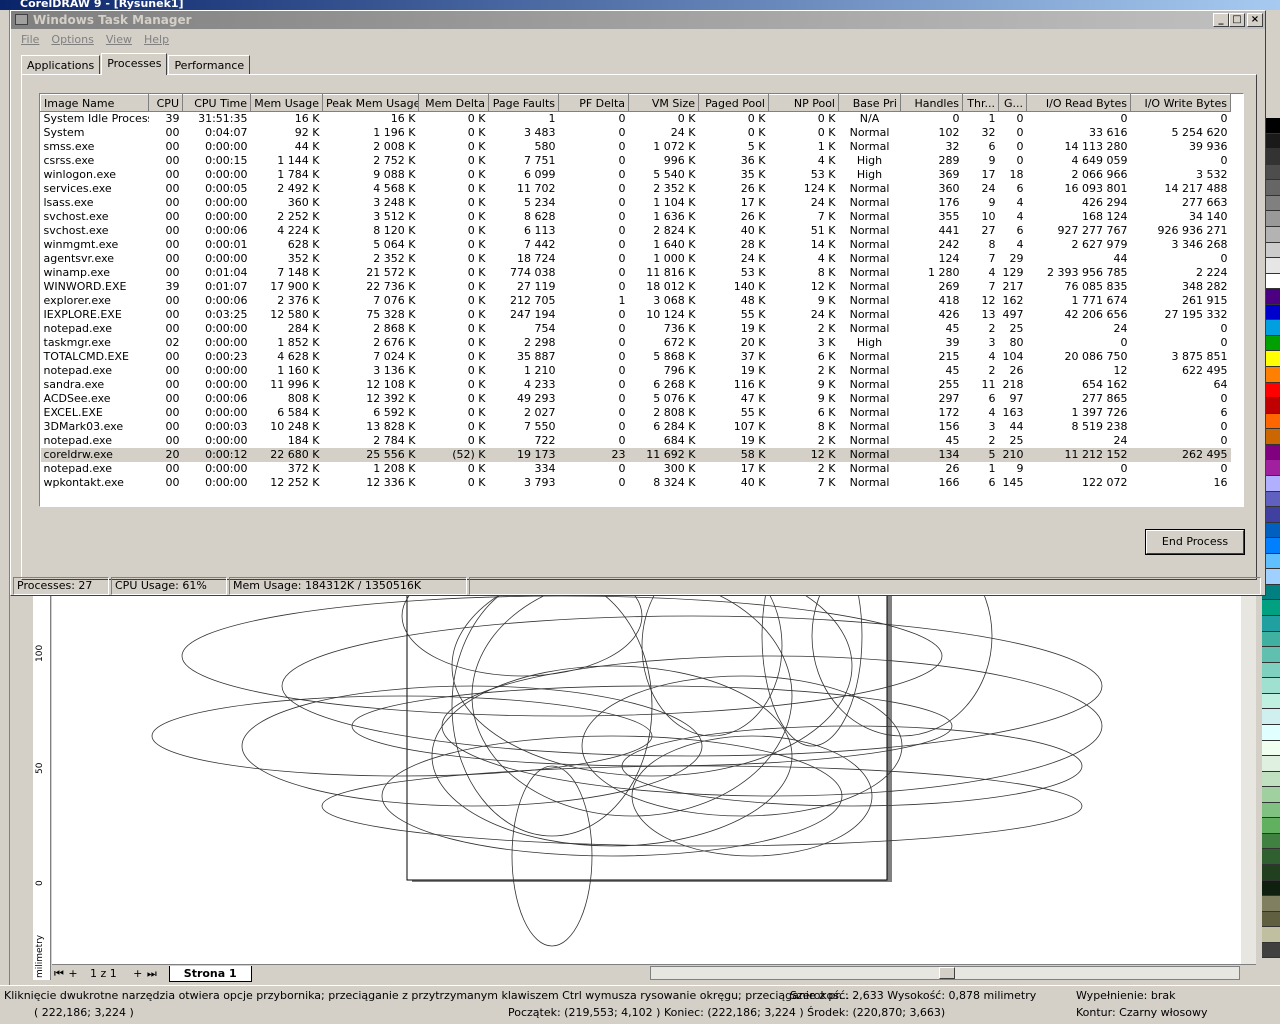  What do you see at coordinates (156, 39) in the screenshot?
I see `menu-help: Help` at bounding box center [156, 39].